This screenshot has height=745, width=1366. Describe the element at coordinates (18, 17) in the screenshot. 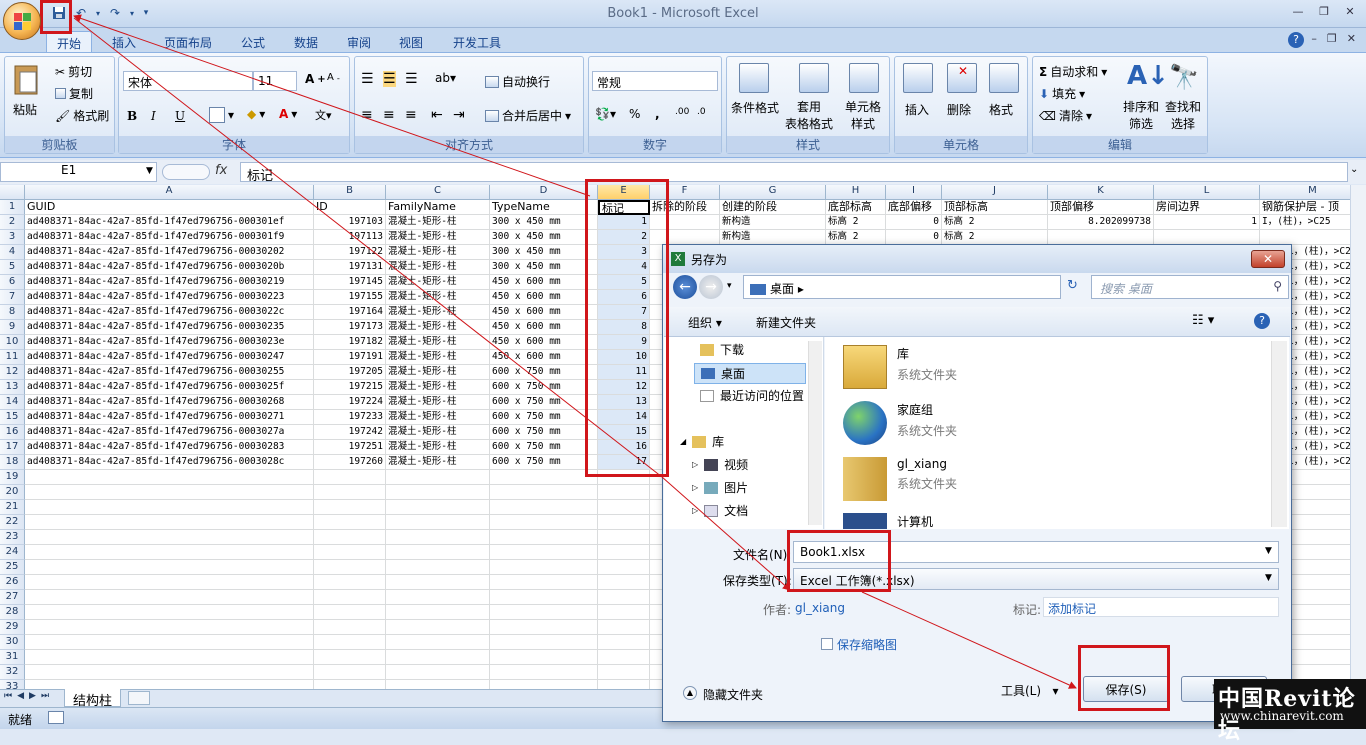

I see `office-logo-icon` at that location.